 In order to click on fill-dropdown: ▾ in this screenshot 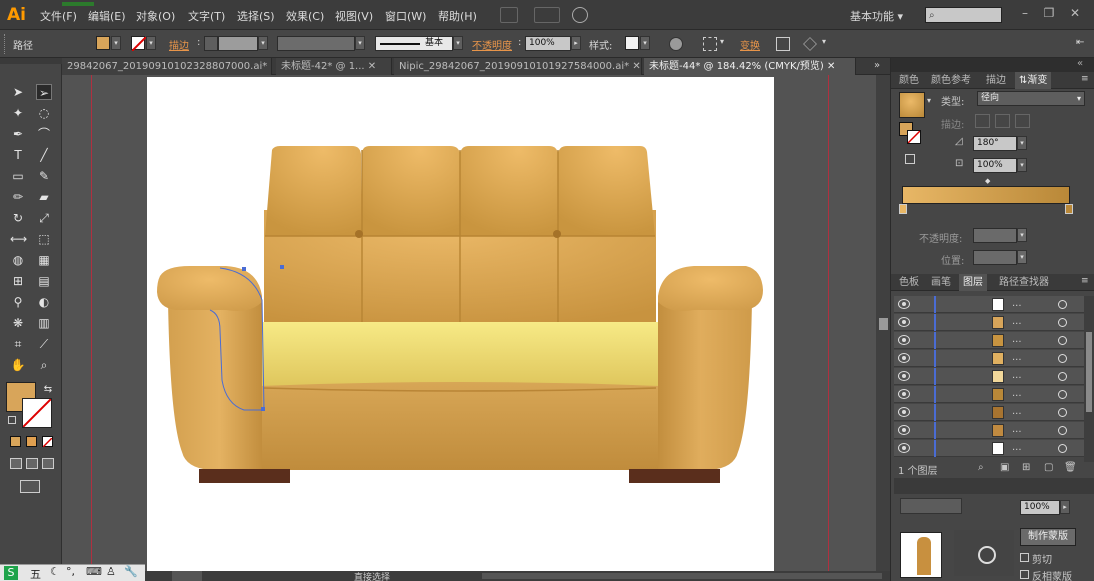, I will do `click(116, 43)`.